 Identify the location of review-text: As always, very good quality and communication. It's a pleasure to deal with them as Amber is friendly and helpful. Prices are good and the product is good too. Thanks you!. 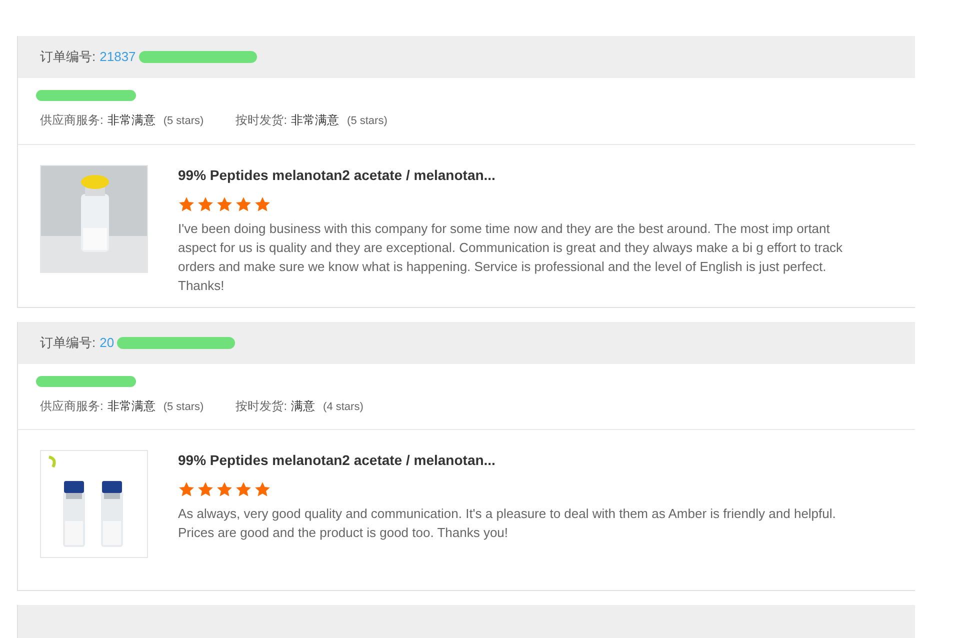
(507, 523).